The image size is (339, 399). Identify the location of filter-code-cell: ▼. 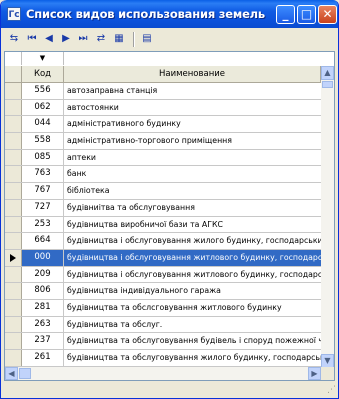
(43, 58).